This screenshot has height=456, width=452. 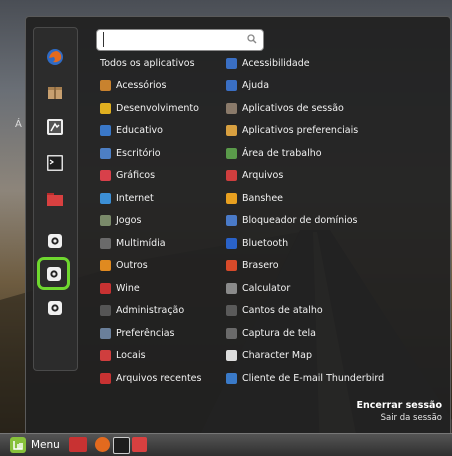 What do you see at coordinates (231, 333) in the screenshot?
I see `screenshot-icon` at bounding box center [231, 333].